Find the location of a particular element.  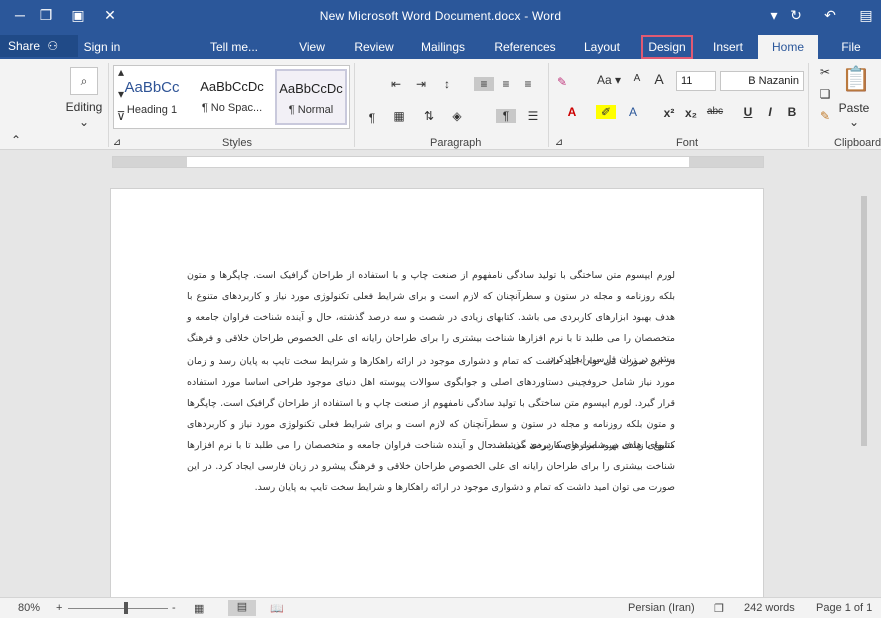

tab-references: References is located at coordinates (525, 47).